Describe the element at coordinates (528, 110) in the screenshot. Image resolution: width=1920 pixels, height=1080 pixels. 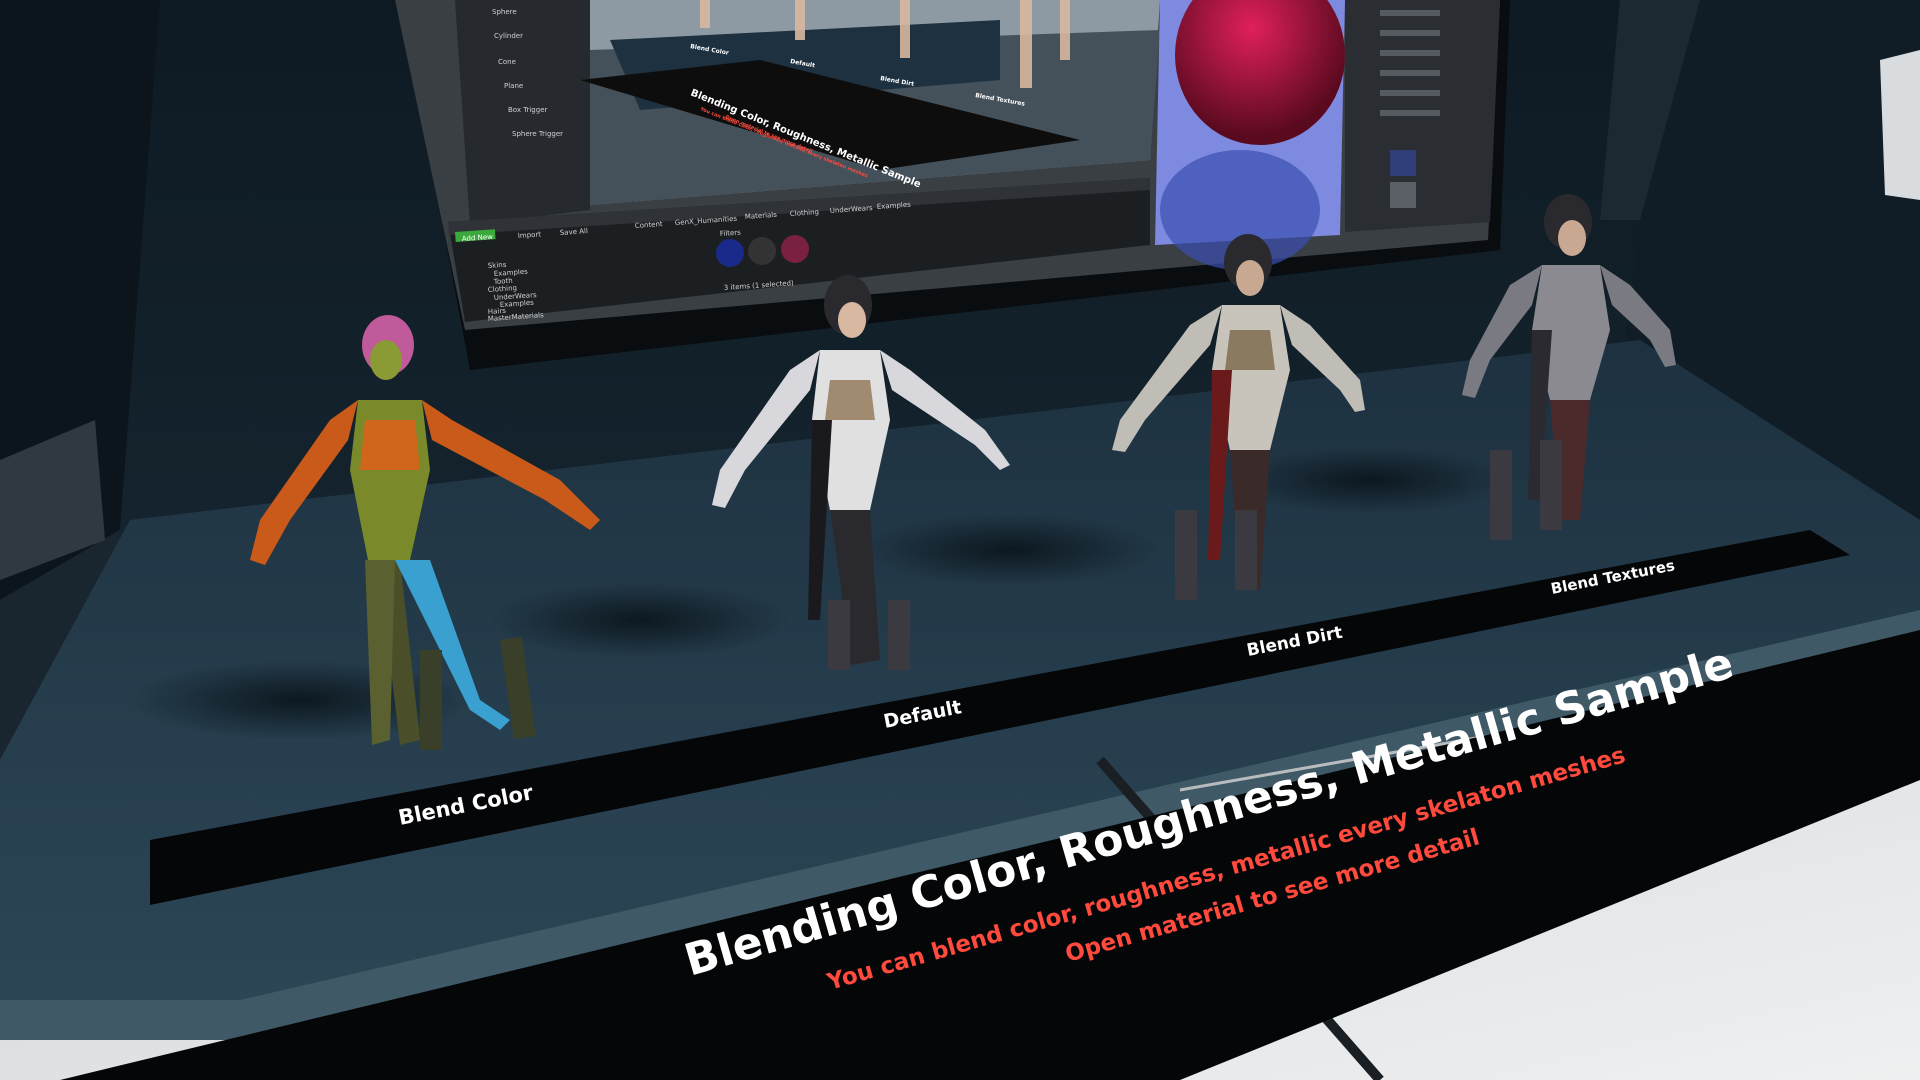
I see `actor-box-trigger: Box Trigger` at that location.